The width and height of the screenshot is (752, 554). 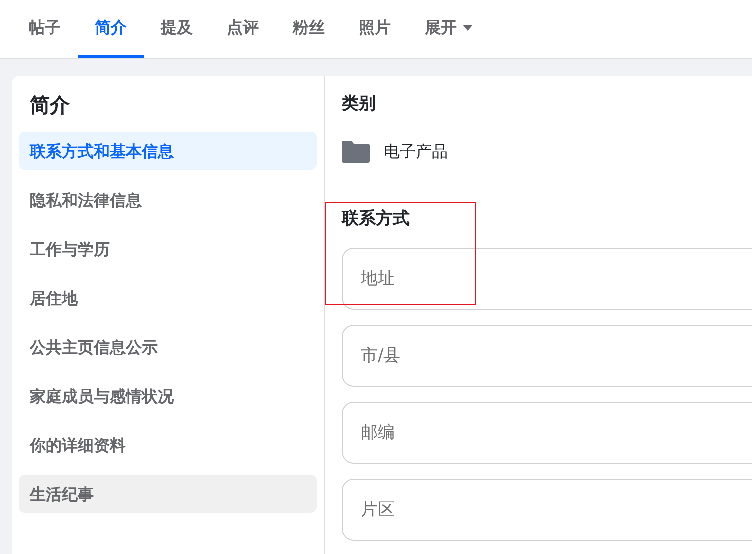 What do you see at coordinates (547, 433) in the screenshot?
I see `input-field: 邮编` at bounding box center [547, 433].